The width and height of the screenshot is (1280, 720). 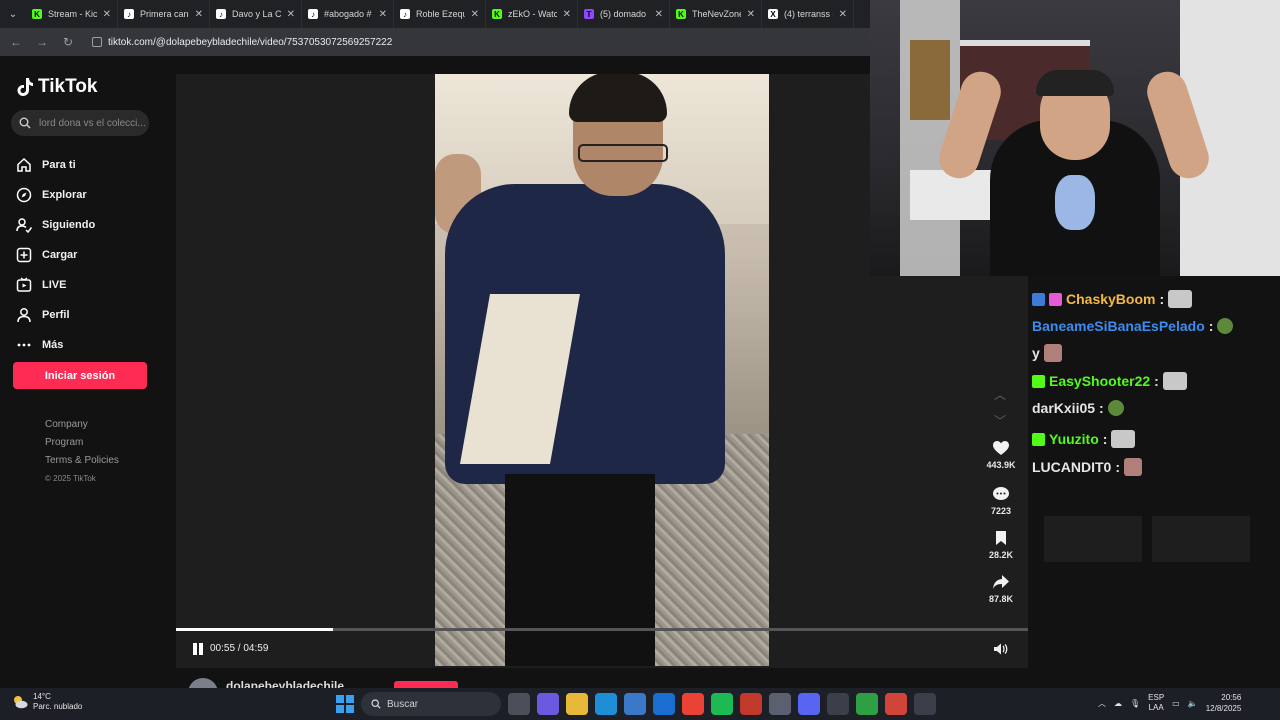 What do you see at coordinates (97, 42) in the screenshot?
I see `site-info-icon` at bounding box center [97, 42].